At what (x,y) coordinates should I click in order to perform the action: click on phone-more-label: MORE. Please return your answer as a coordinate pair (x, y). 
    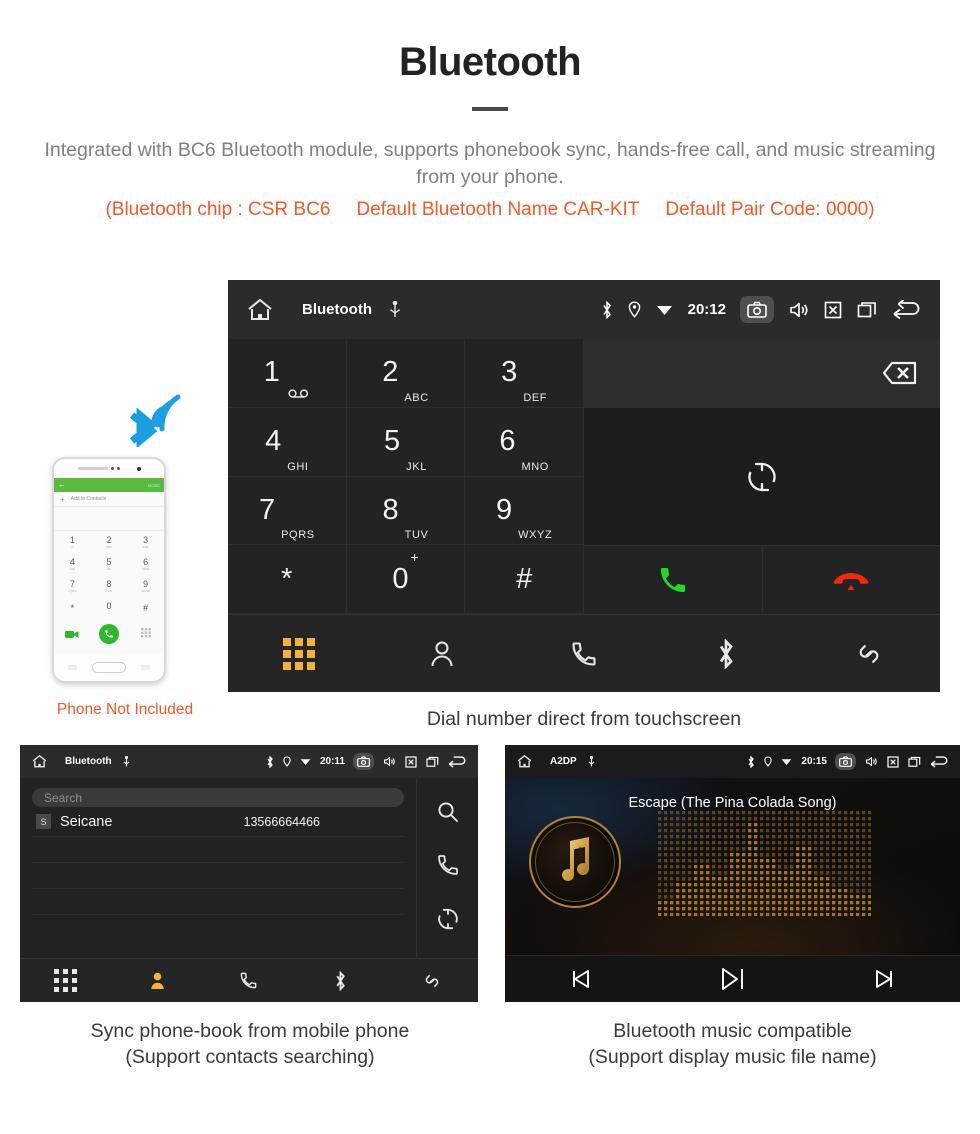
    Looking at the image, I should click on (154, 485).